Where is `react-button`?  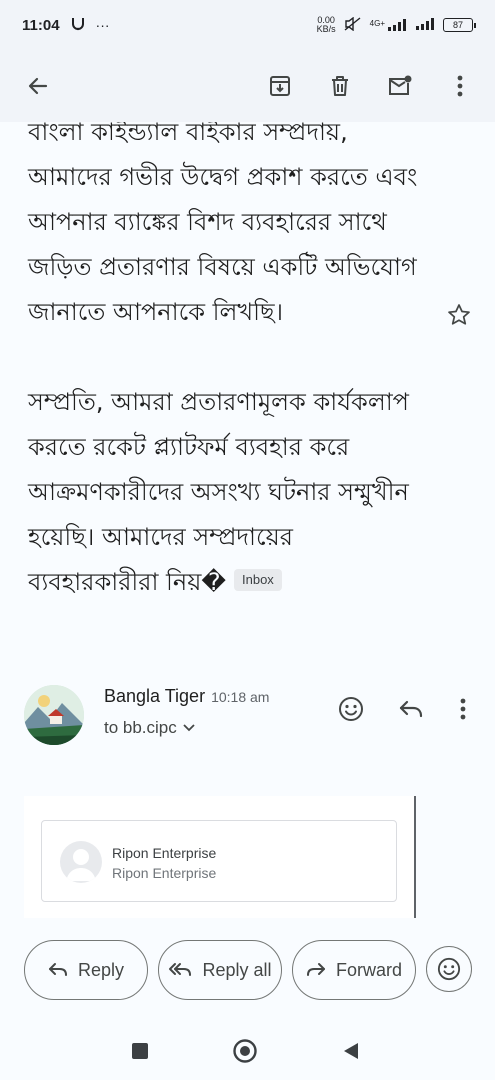
react-button is located at coordinates (449, 969).